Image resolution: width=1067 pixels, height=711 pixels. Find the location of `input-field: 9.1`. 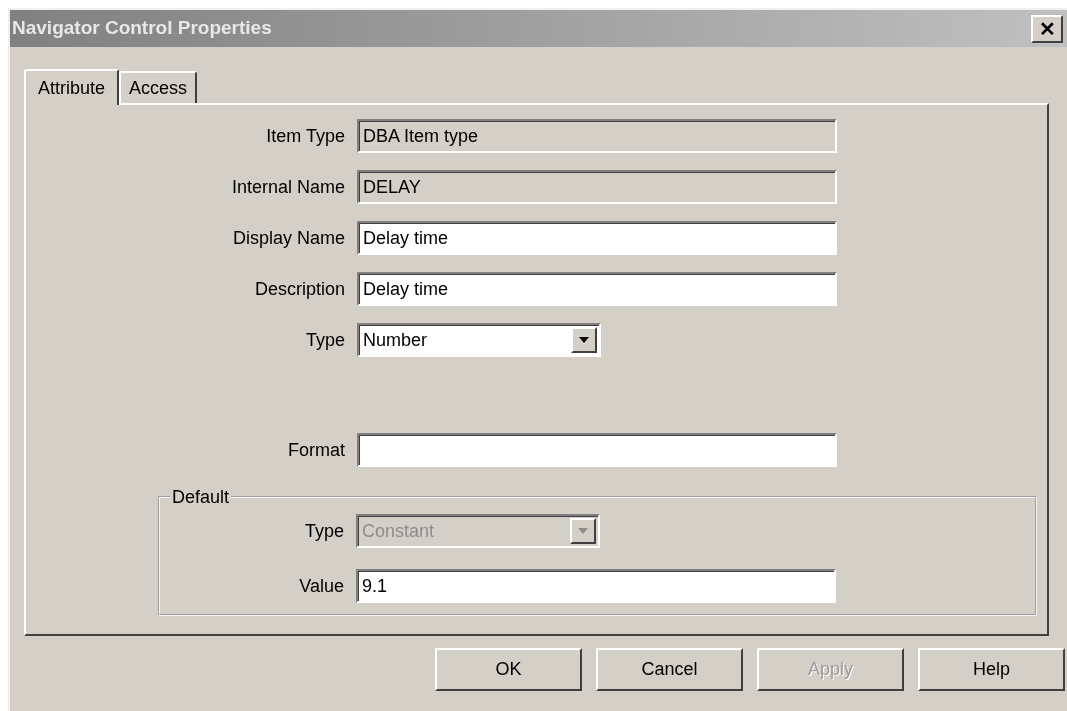

input-field: 9.1 is located at coordinates (596, 586).